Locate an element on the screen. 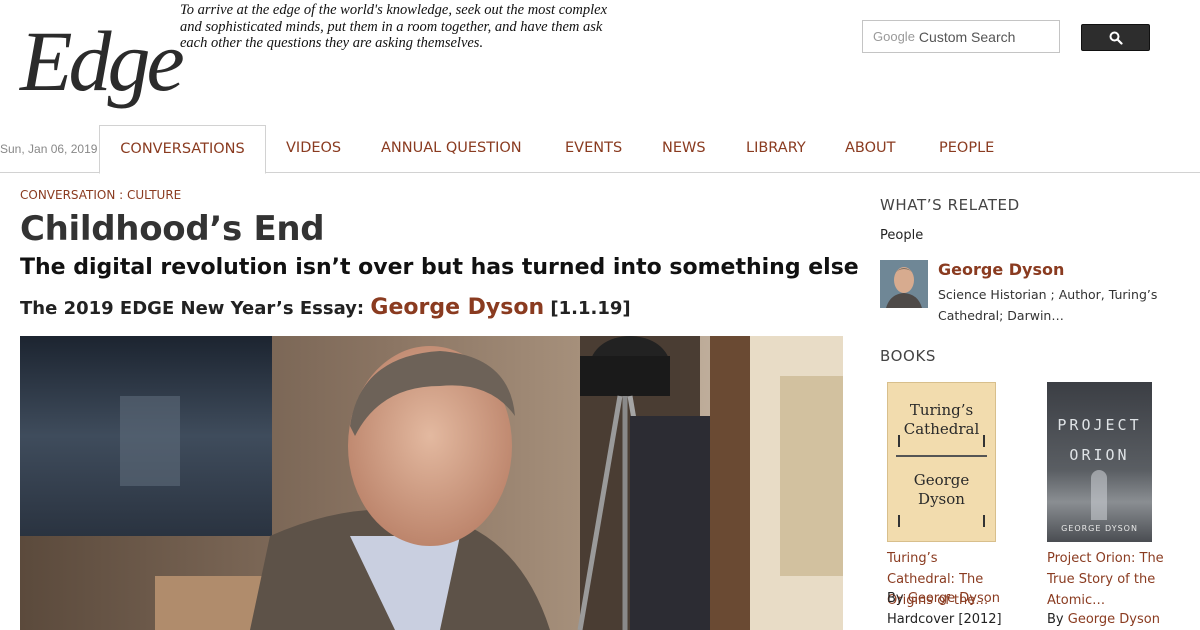 The image size is (1200, 630). tab-news: NEWS is located at coordinates (684, 149).